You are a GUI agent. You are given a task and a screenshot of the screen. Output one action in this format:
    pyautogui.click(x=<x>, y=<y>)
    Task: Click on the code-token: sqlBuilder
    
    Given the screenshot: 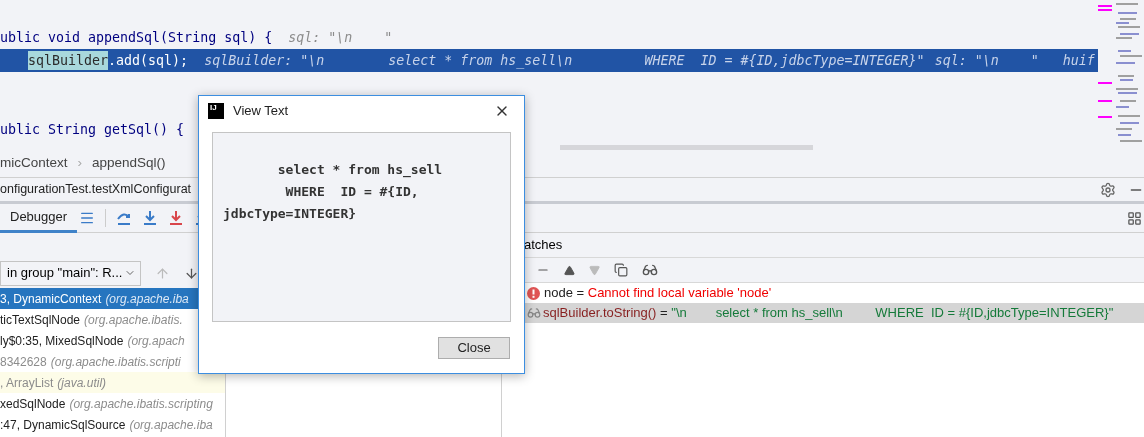 What is the action you would take?
    pyautogui.click(x=68, y=60)
    